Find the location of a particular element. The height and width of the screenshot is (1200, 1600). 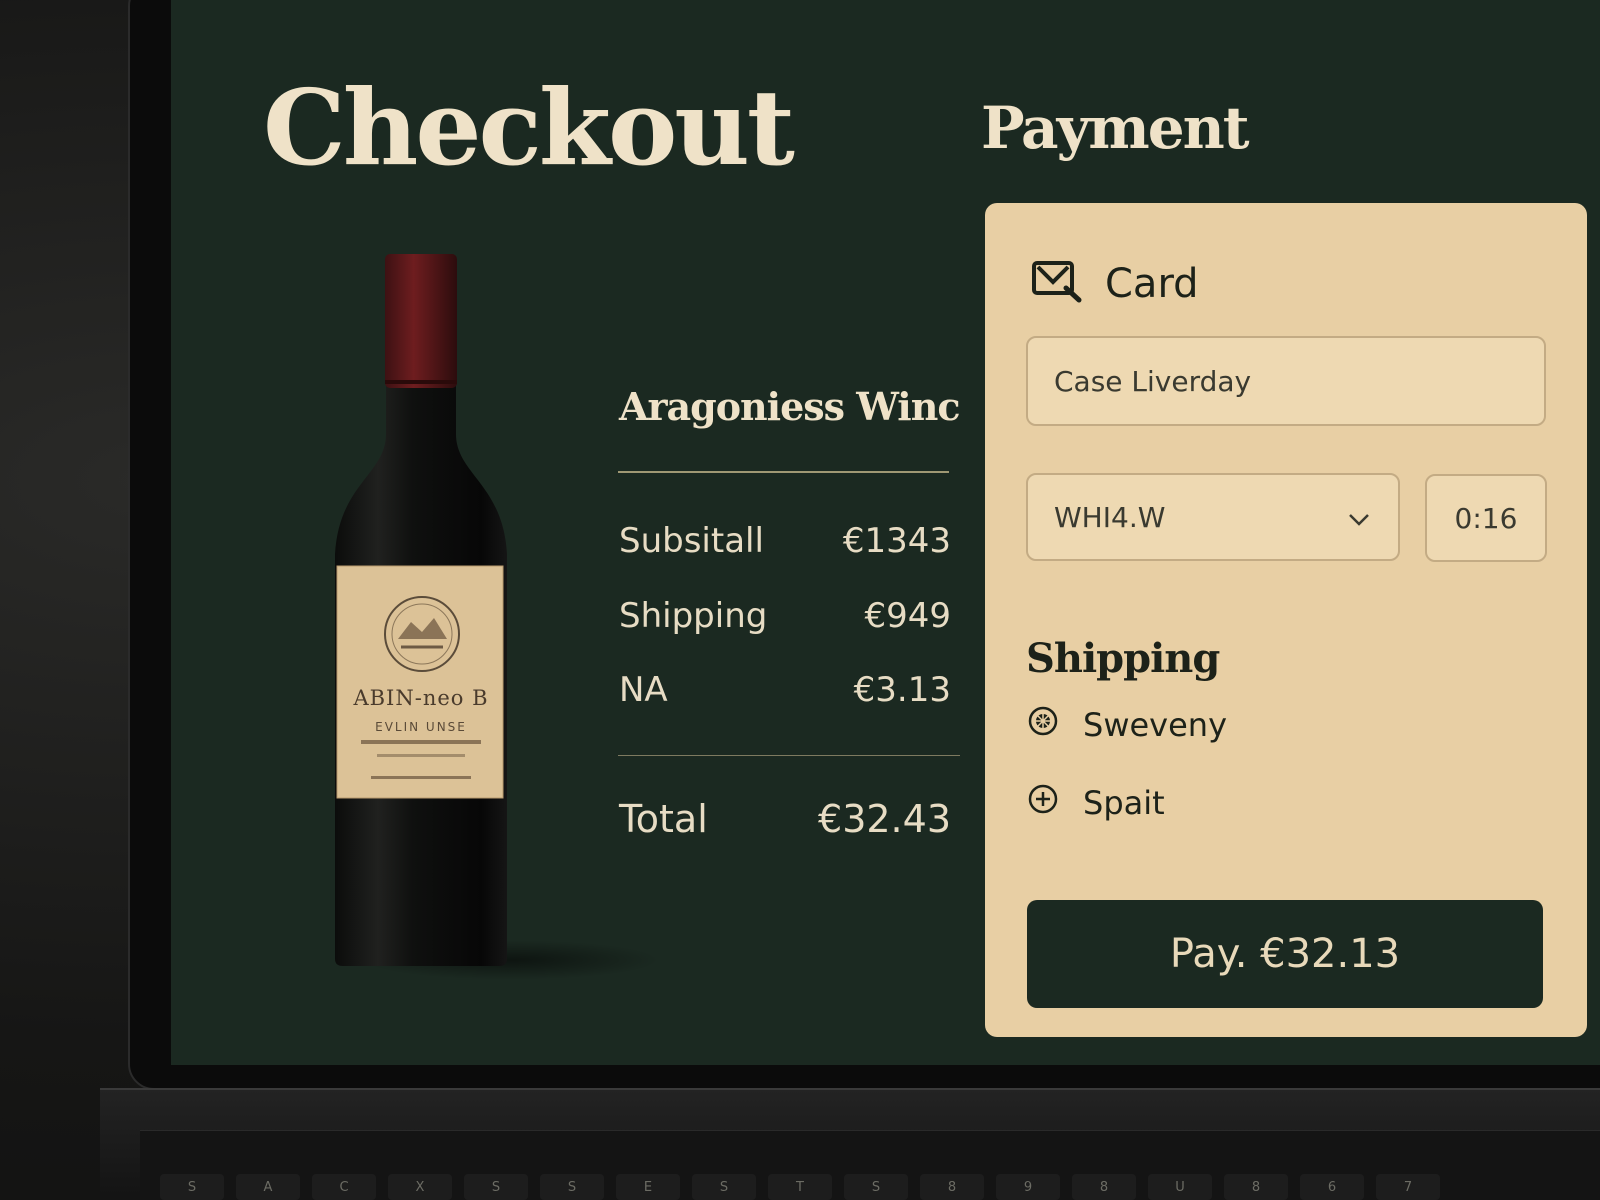

summary-label: Shipping is located at coordinates (693, 616).